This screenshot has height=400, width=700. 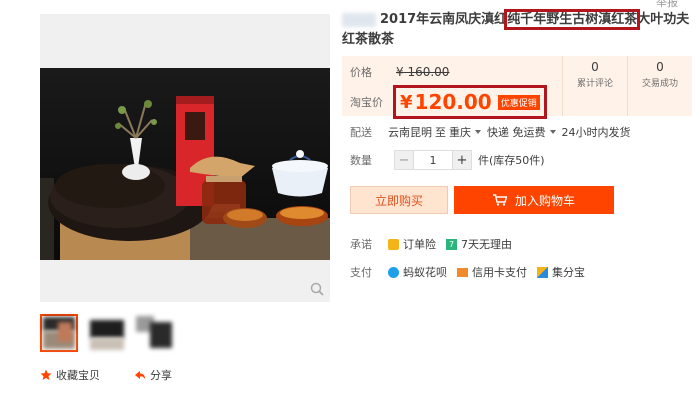 I want to click on quantity-label: 数量, so click(x=361, y=160).